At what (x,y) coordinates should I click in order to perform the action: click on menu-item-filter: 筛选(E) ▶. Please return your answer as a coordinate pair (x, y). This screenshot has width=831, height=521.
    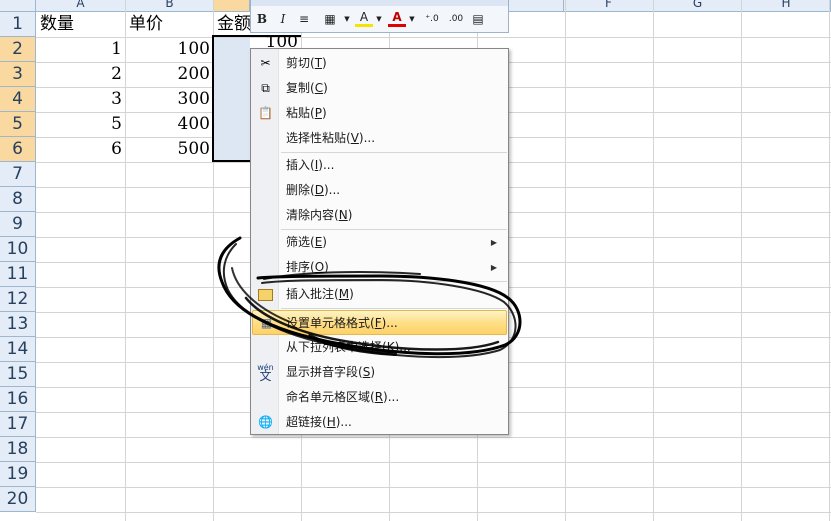
    Looking at the image, I should click on (379, 242).